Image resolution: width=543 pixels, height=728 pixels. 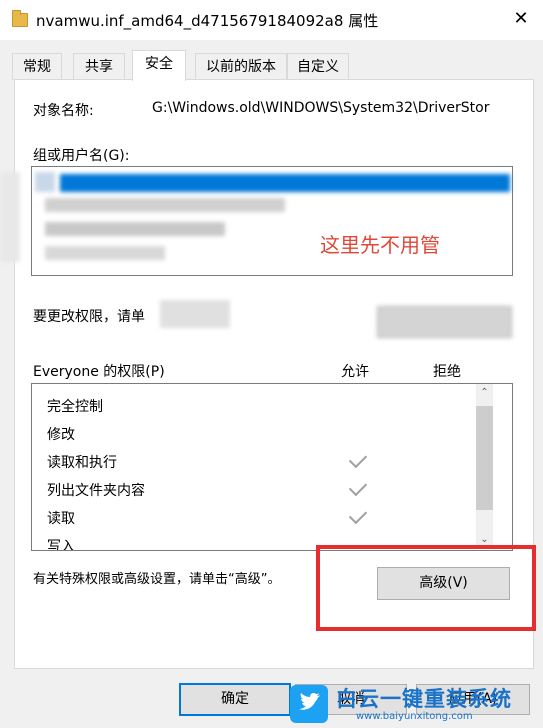 I want to click on permission-write: 写入, so click(x=61, y=545).